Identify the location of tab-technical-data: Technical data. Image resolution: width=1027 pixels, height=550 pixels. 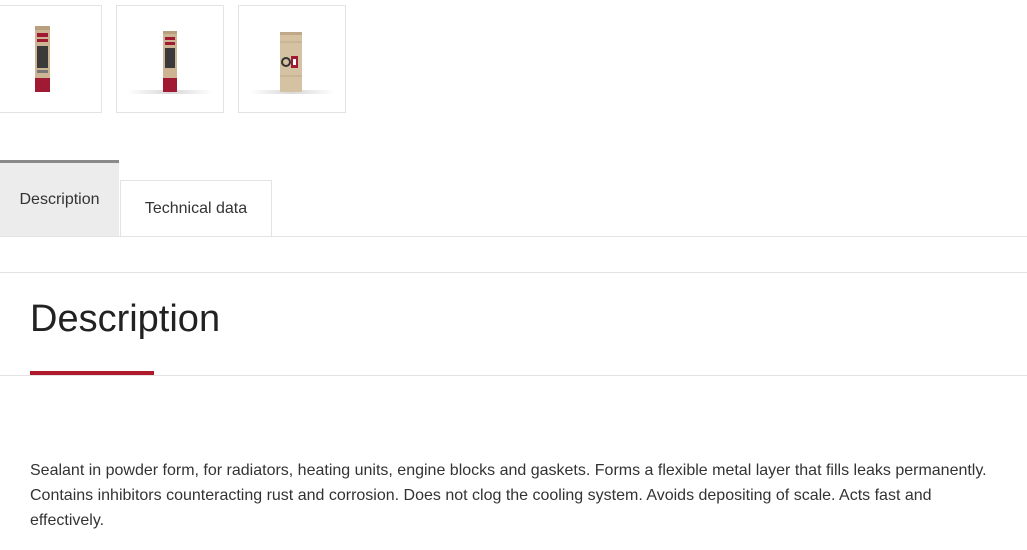
(196, 208).